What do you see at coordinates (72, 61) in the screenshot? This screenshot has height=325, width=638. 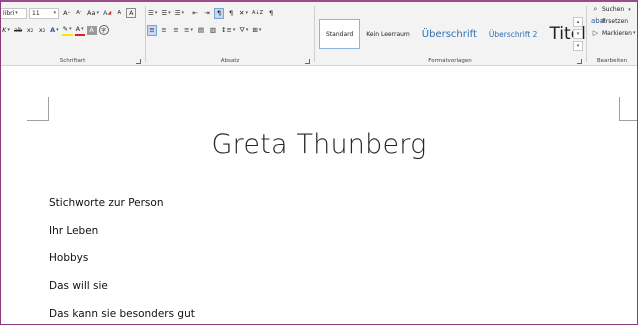 I see `font-group-label: Schriftart` at bounding box center [72, 61].